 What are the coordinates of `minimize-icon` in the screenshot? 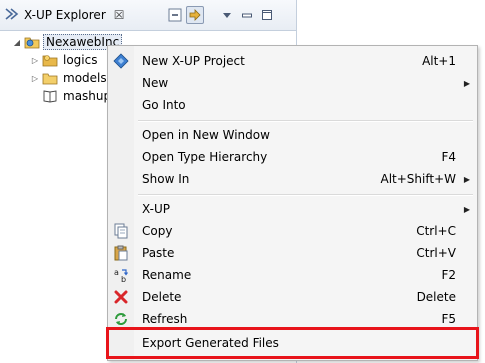 It's located at (247, 15).